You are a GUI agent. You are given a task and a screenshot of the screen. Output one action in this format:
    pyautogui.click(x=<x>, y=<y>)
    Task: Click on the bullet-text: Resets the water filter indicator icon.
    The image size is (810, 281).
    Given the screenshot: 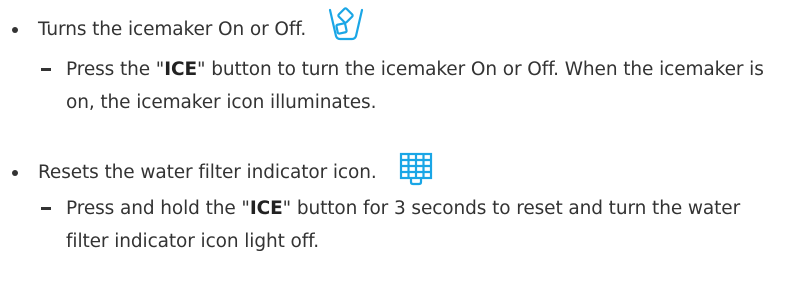 What is the action you would take?
    pyautogui.click(x=207, y=172)
    